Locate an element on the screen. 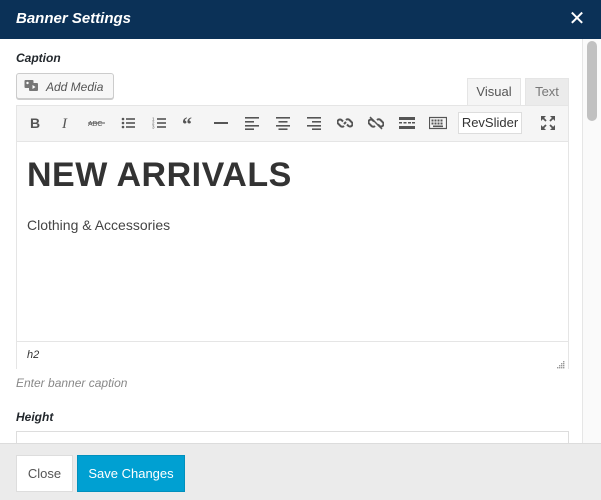 This screenshot has width=601, height=500. tab-text: Text is located at coordinates (547, 91).